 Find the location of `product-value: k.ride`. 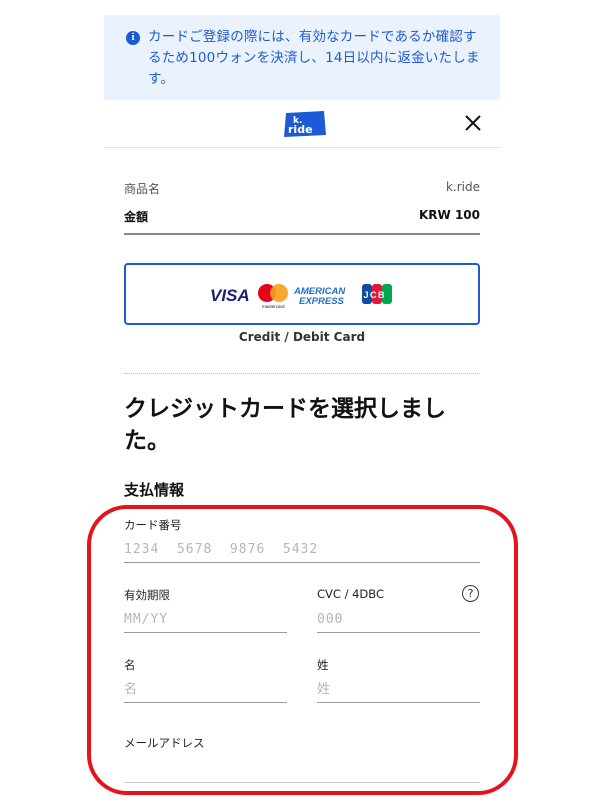

product-value: k.ride is located at coordinates (462, 187).